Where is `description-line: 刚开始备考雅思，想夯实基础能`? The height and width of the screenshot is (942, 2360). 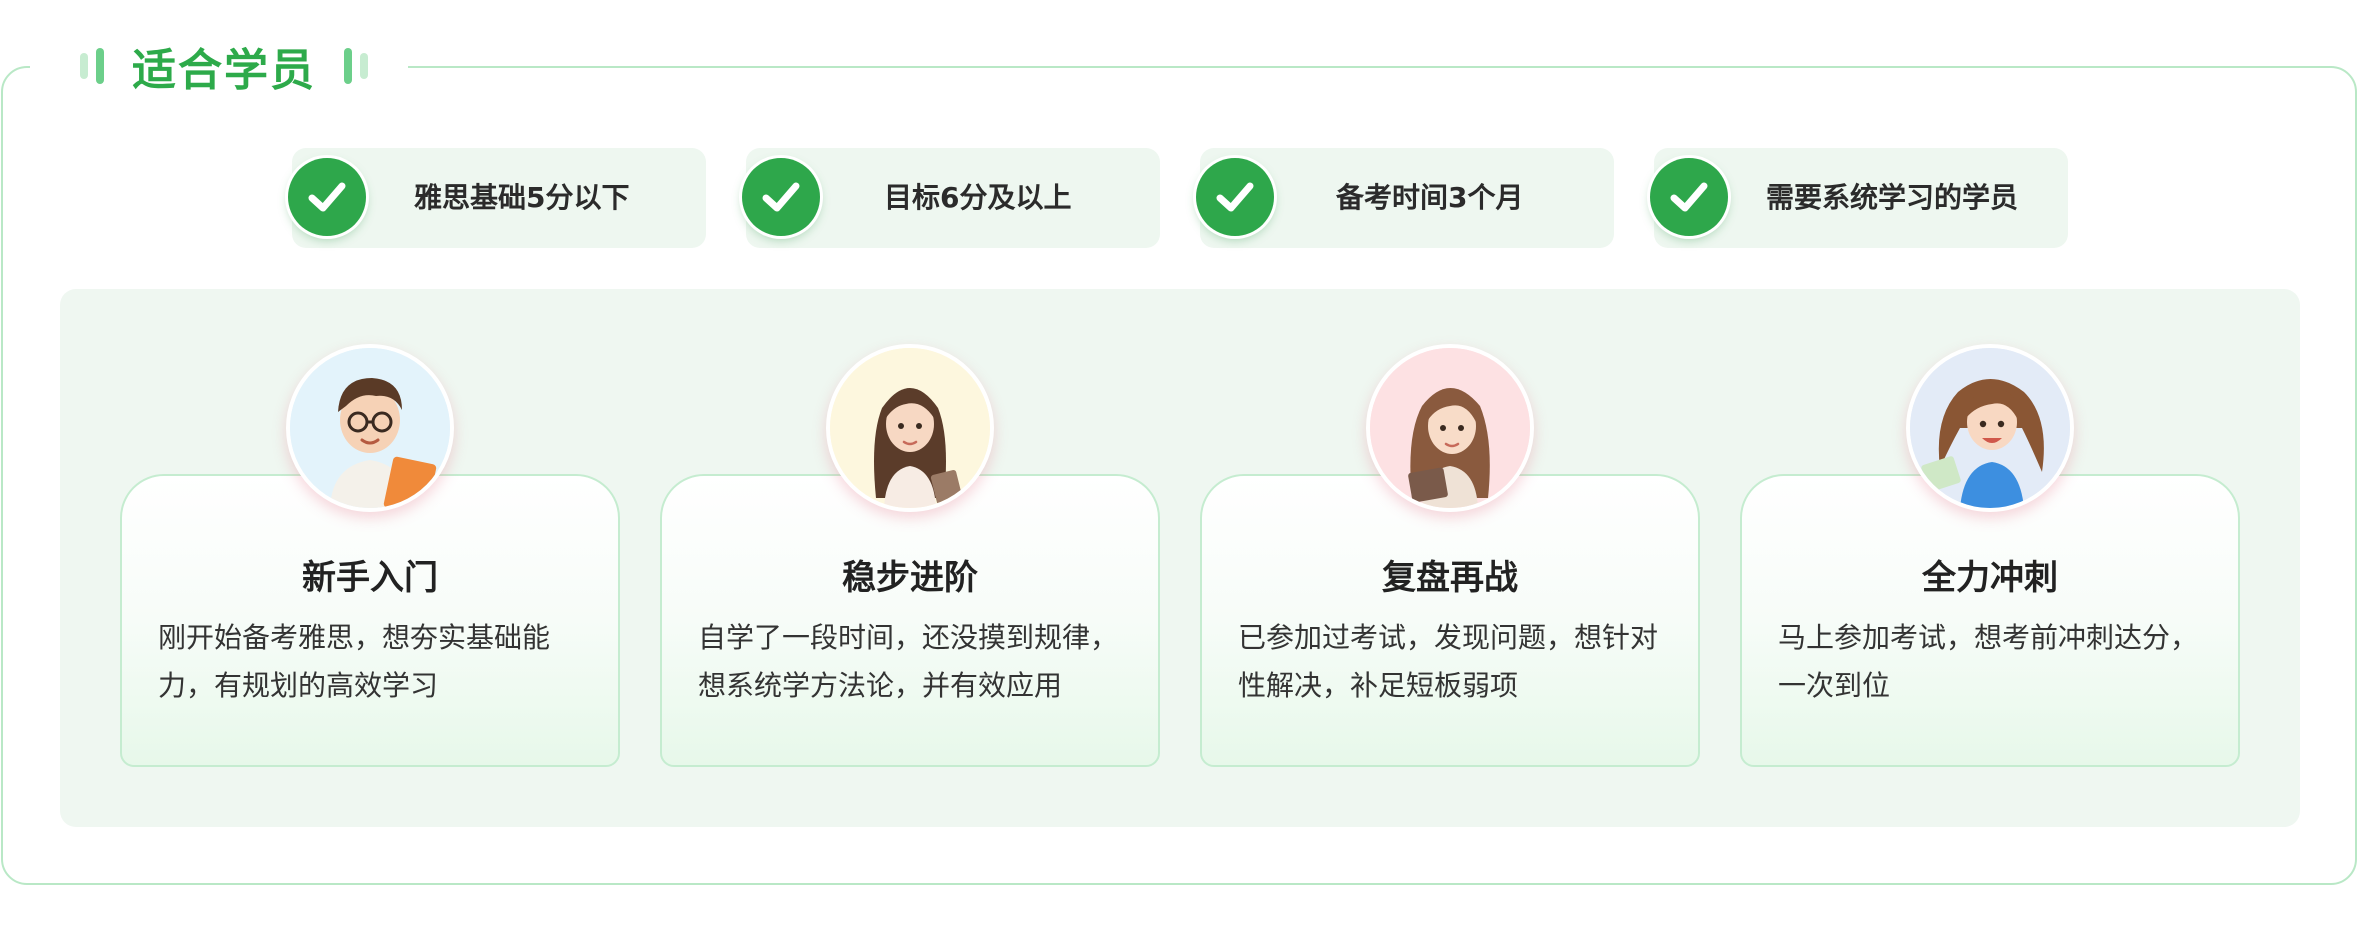
description-line: 刚开始备考雅思，想夯实基础能 is located at coordinates (354, 637).